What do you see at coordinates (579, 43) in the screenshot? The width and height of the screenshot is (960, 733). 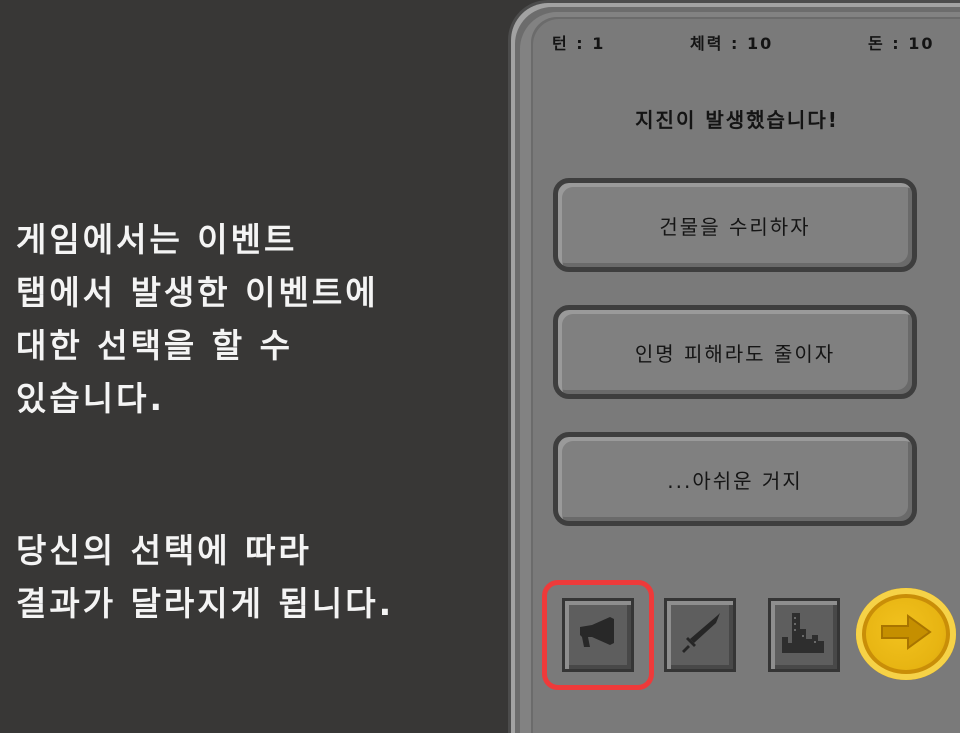 I see `turn-counter: 턴 : 1` at bounding box center [579, 43].